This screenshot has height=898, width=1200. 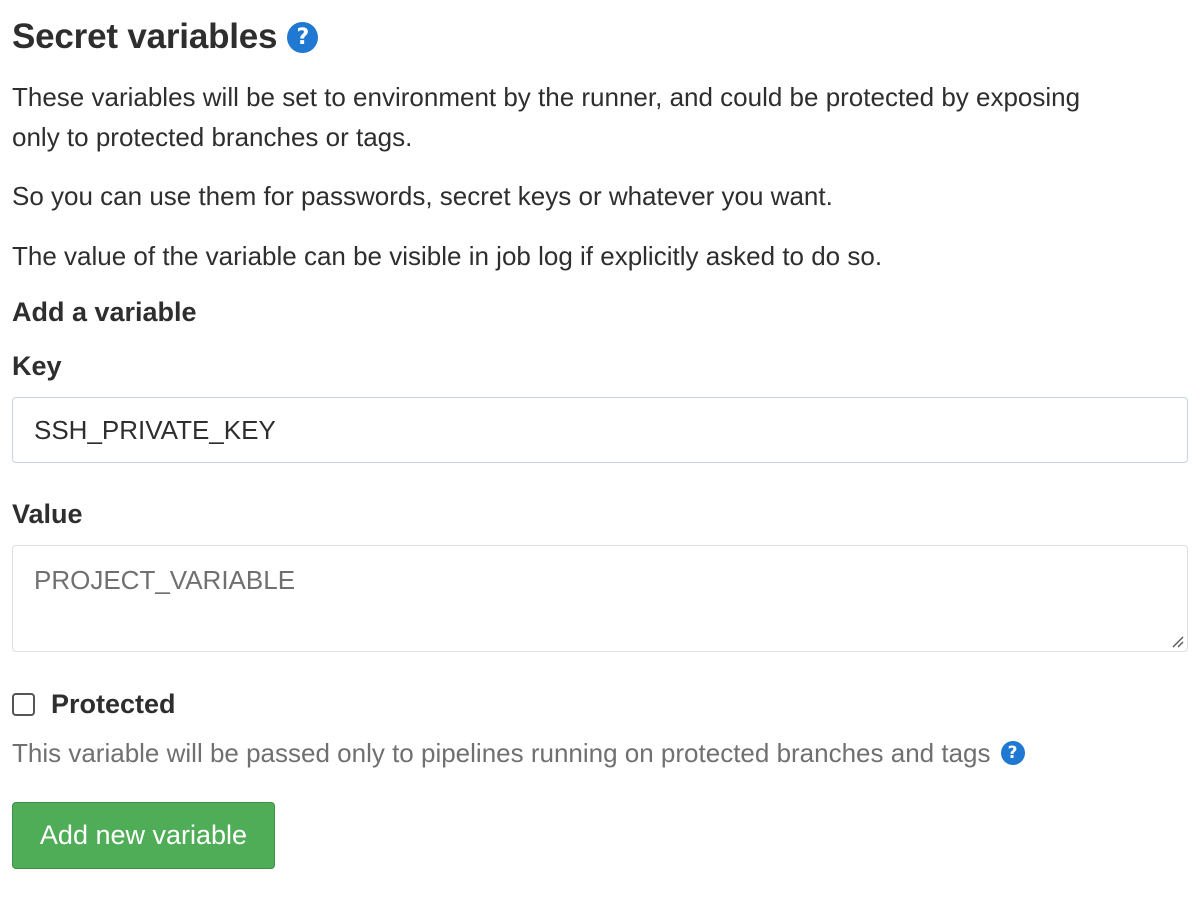 I want to click on value-label: Value, so click(x=47, y=514).